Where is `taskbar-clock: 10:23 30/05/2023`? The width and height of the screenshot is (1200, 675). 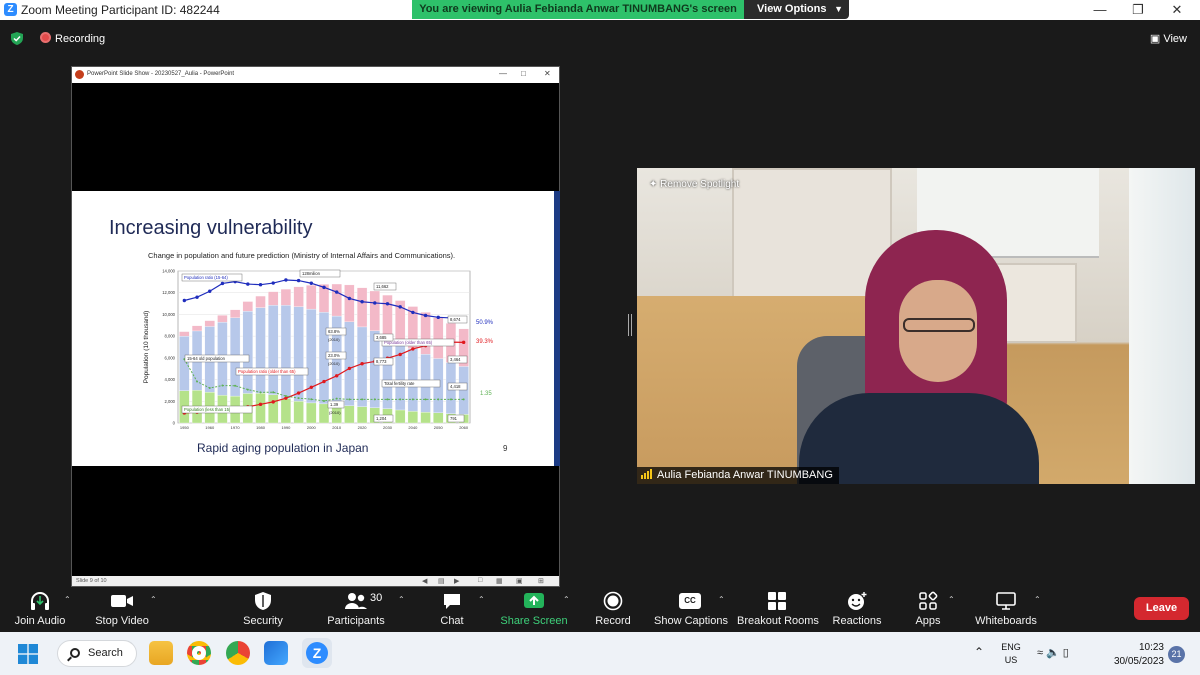
taskbar-clock: 10:23 30/05/2023 is located at coordinates (1133, 655).